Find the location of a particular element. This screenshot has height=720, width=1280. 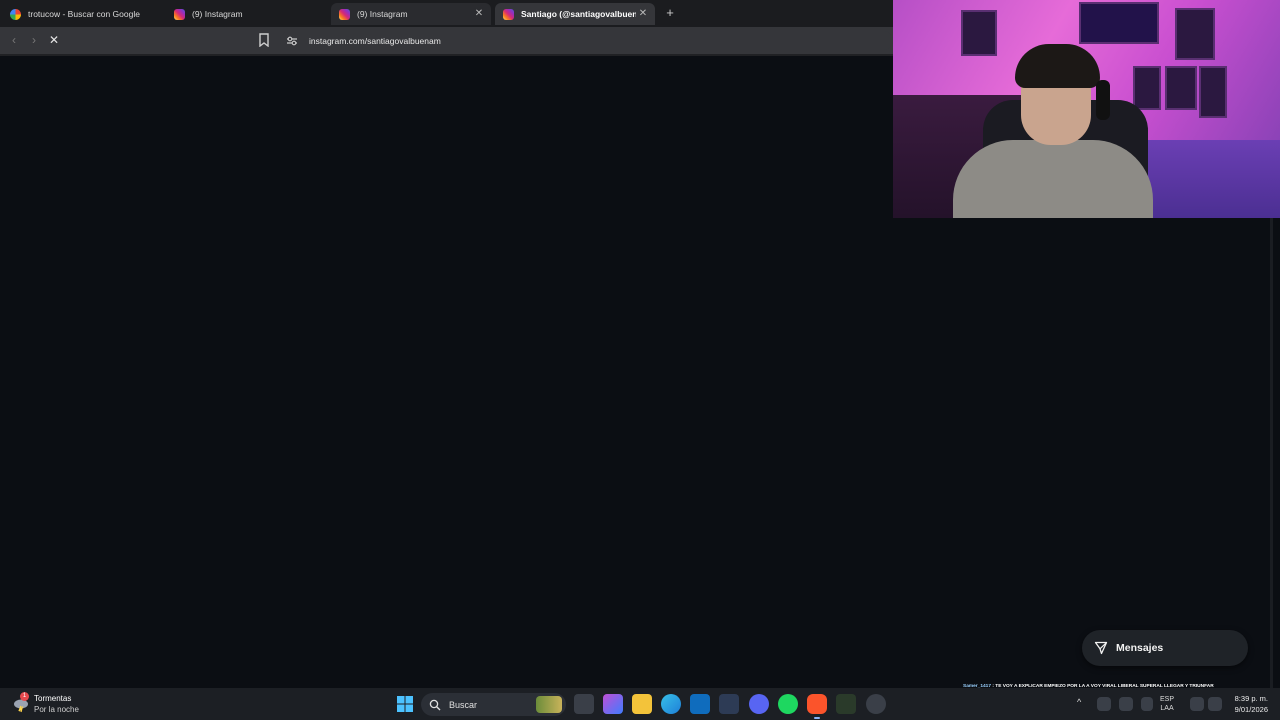

system-clock: 8:39 p. m. 9/01/2026 is located at coordinates (1247, 704).